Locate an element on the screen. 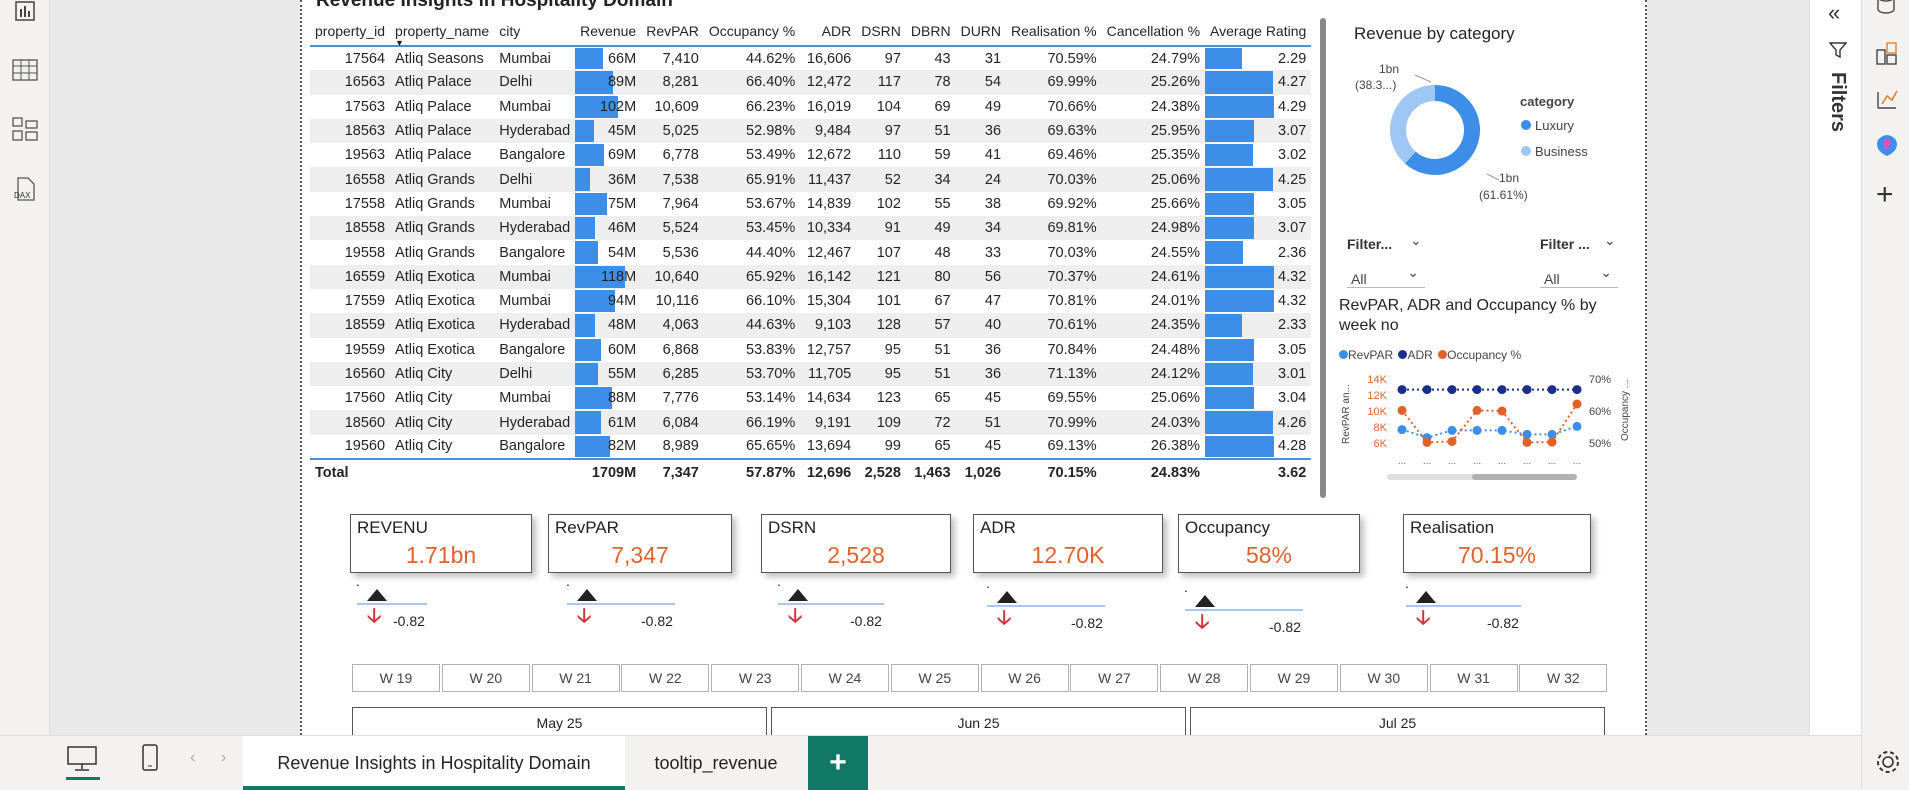 Image resolution: width=1909 pixels, height=790 pixels. column-header-durn: DURN is located at coordinates (981, 31).